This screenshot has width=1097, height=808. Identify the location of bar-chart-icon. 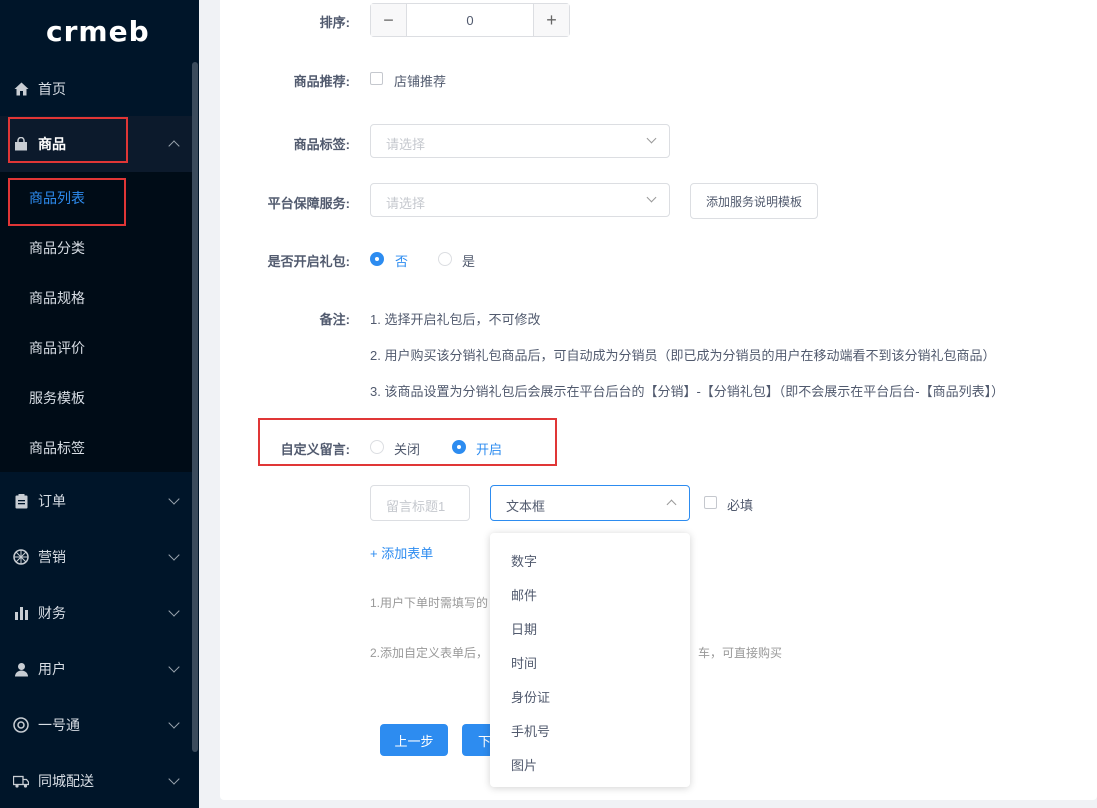
(21, 613).